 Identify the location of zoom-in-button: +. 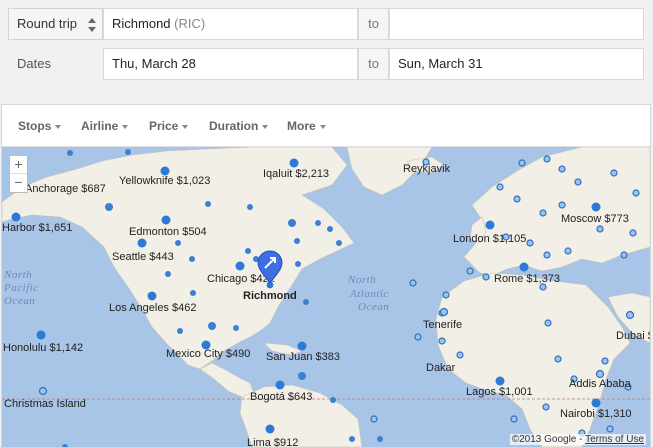
(18, 165).